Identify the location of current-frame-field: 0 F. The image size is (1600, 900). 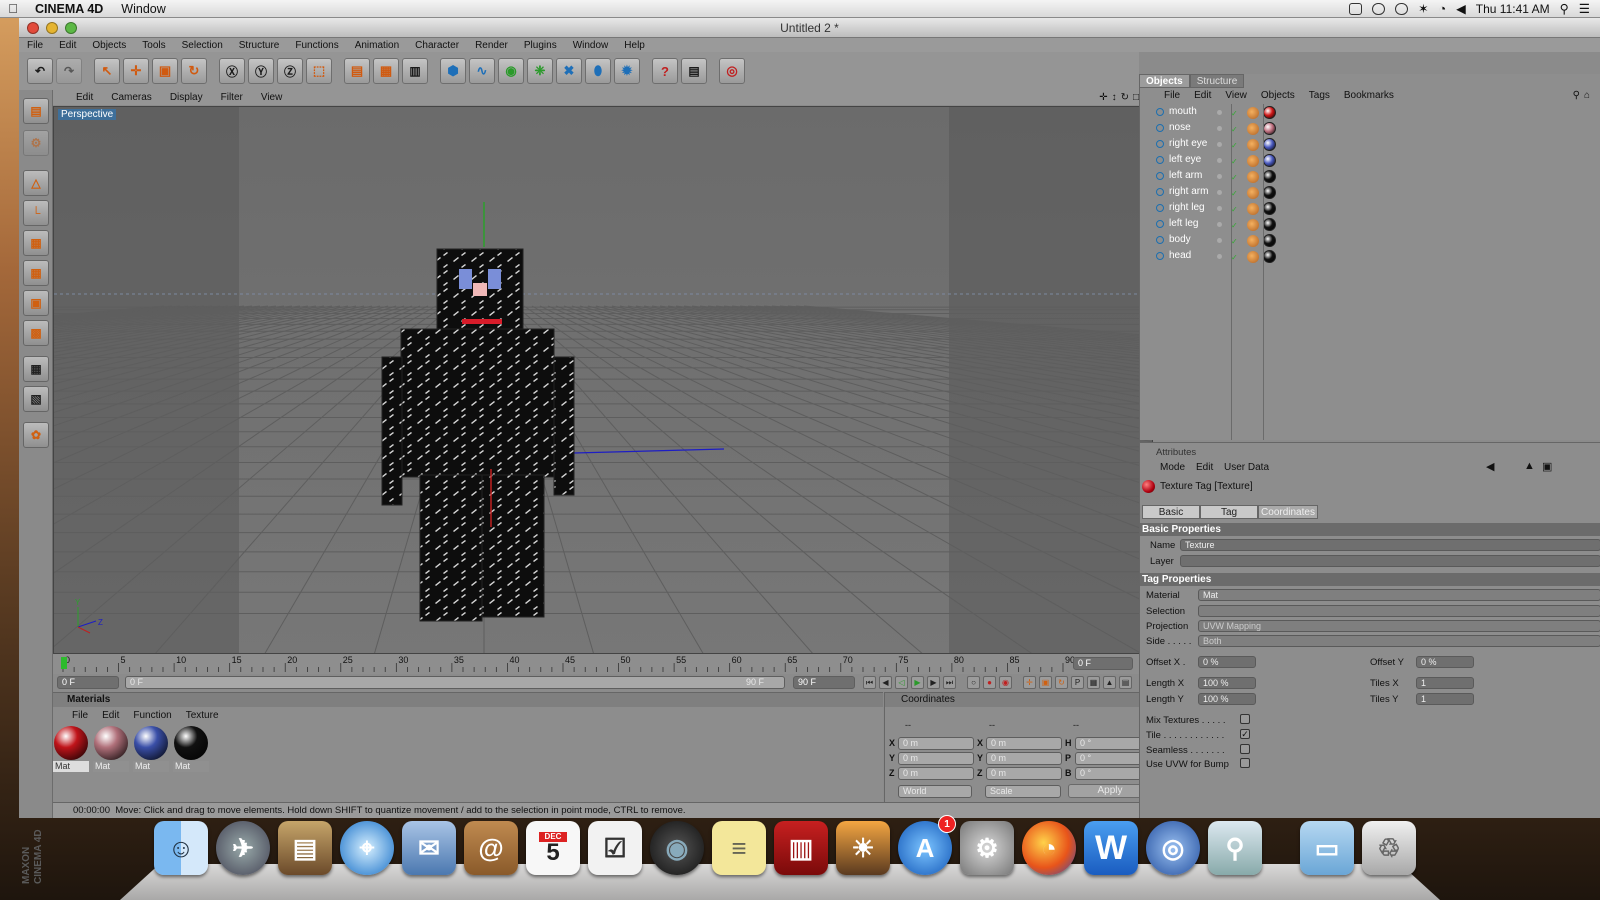
(1103, 663).